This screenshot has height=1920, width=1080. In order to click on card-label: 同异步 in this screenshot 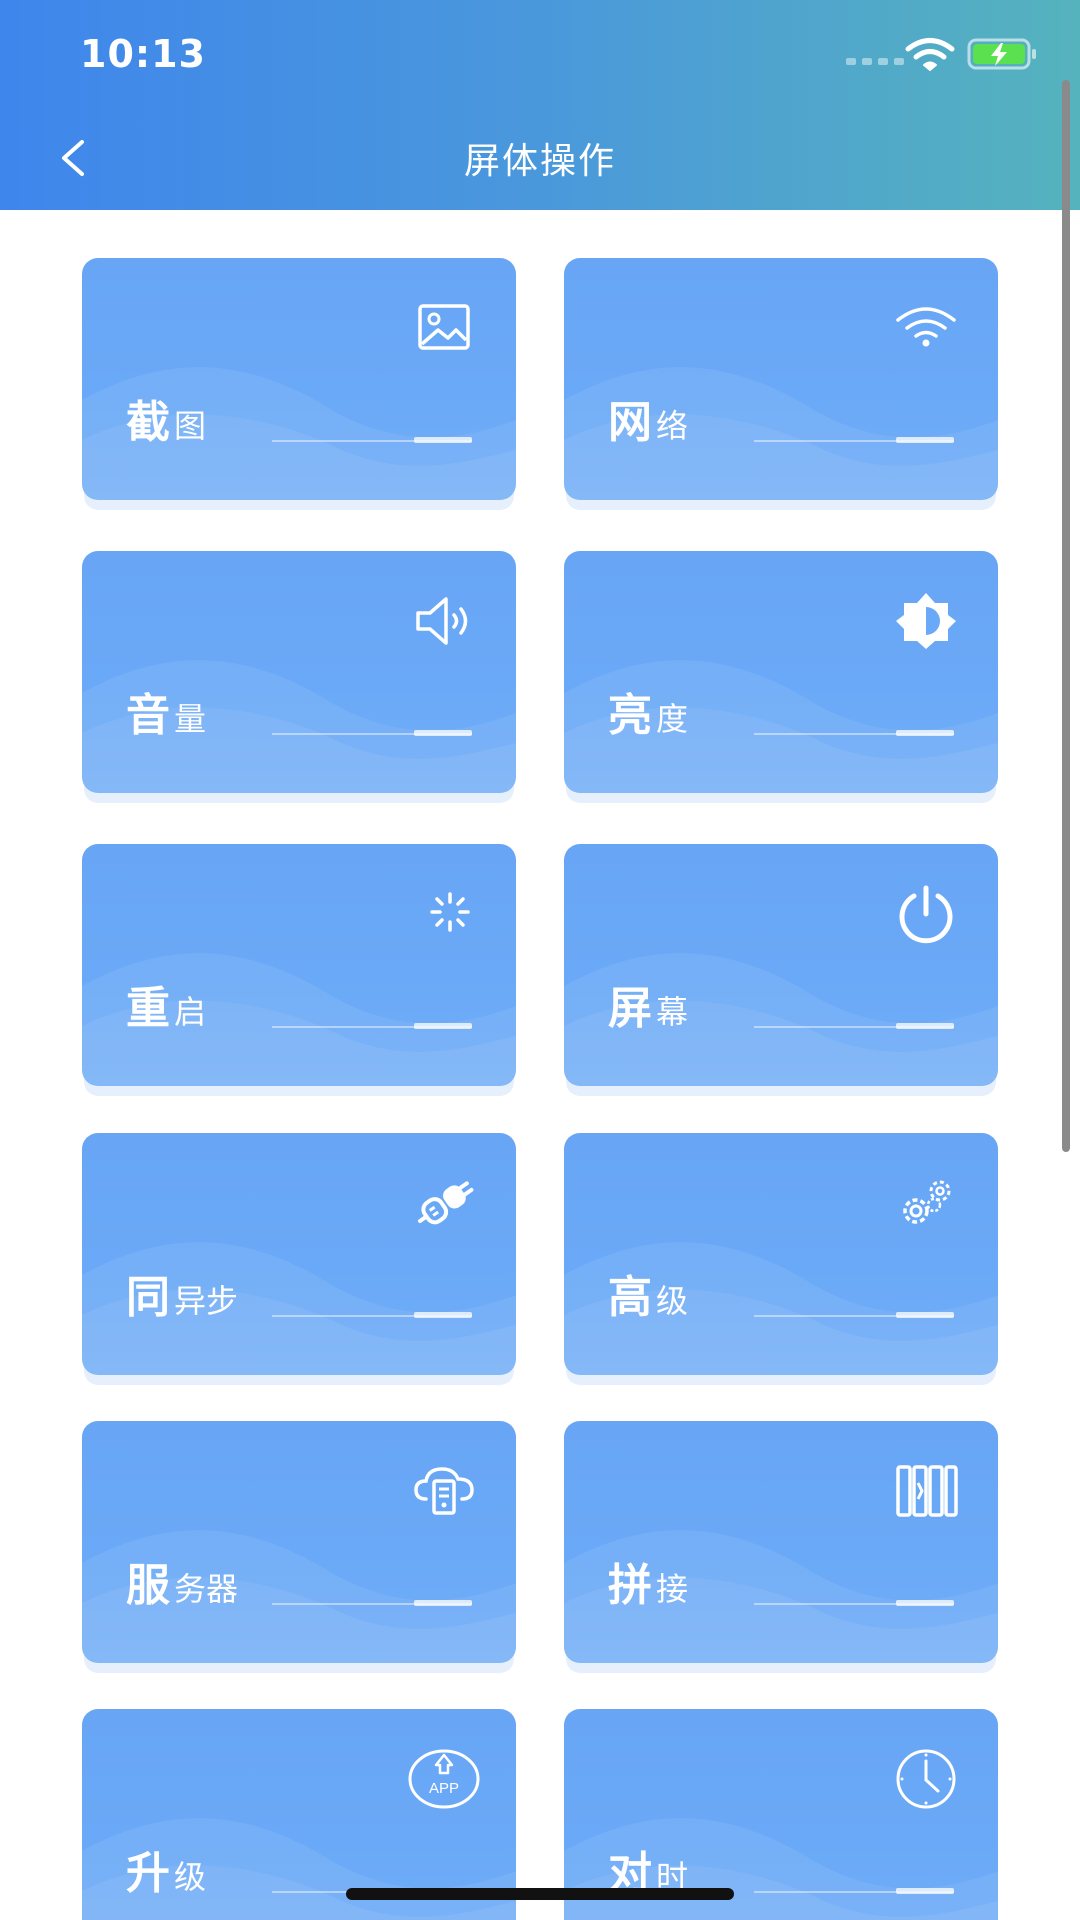, I will do `click(182, 1297)`.